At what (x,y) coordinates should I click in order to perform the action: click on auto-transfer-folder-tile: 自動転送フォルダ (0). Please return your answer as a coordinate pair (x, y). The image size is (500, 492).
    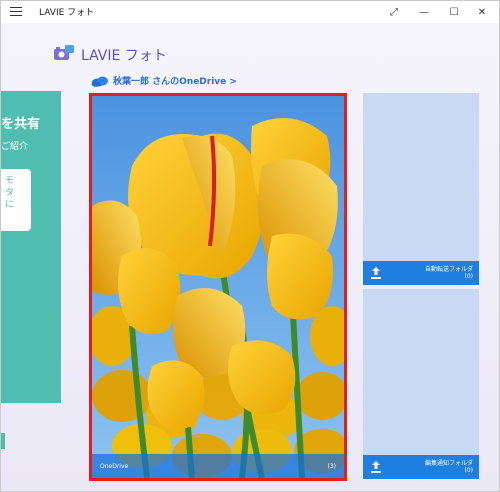
    Looking at the image, I should click on (421, 189).